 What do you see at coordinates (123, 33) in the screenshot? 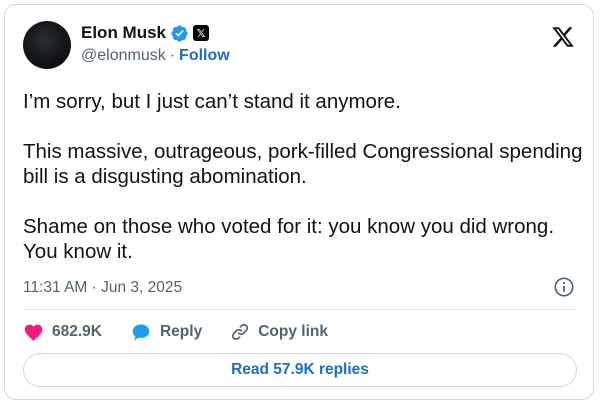
I see `author-display-name: Elon Musk` at bounding box center [123, 33].